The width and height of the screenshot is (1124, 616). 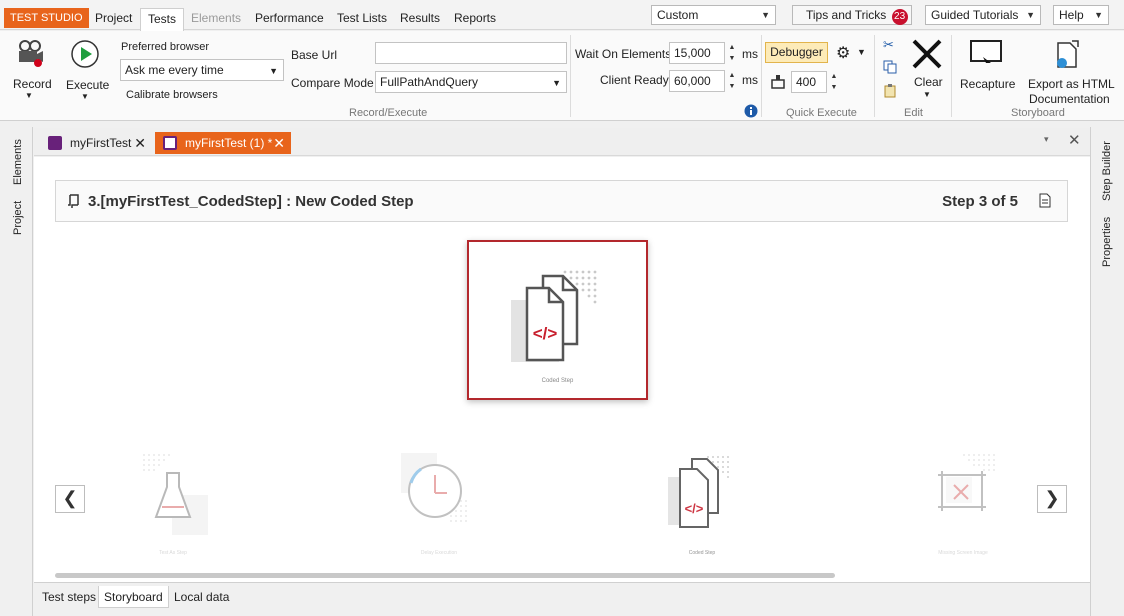 What do you see at coordinates (173, 506) in the screenshot?
I see `thumbnail-test-as-step: Test As Step` at bounding box center [173, 506].